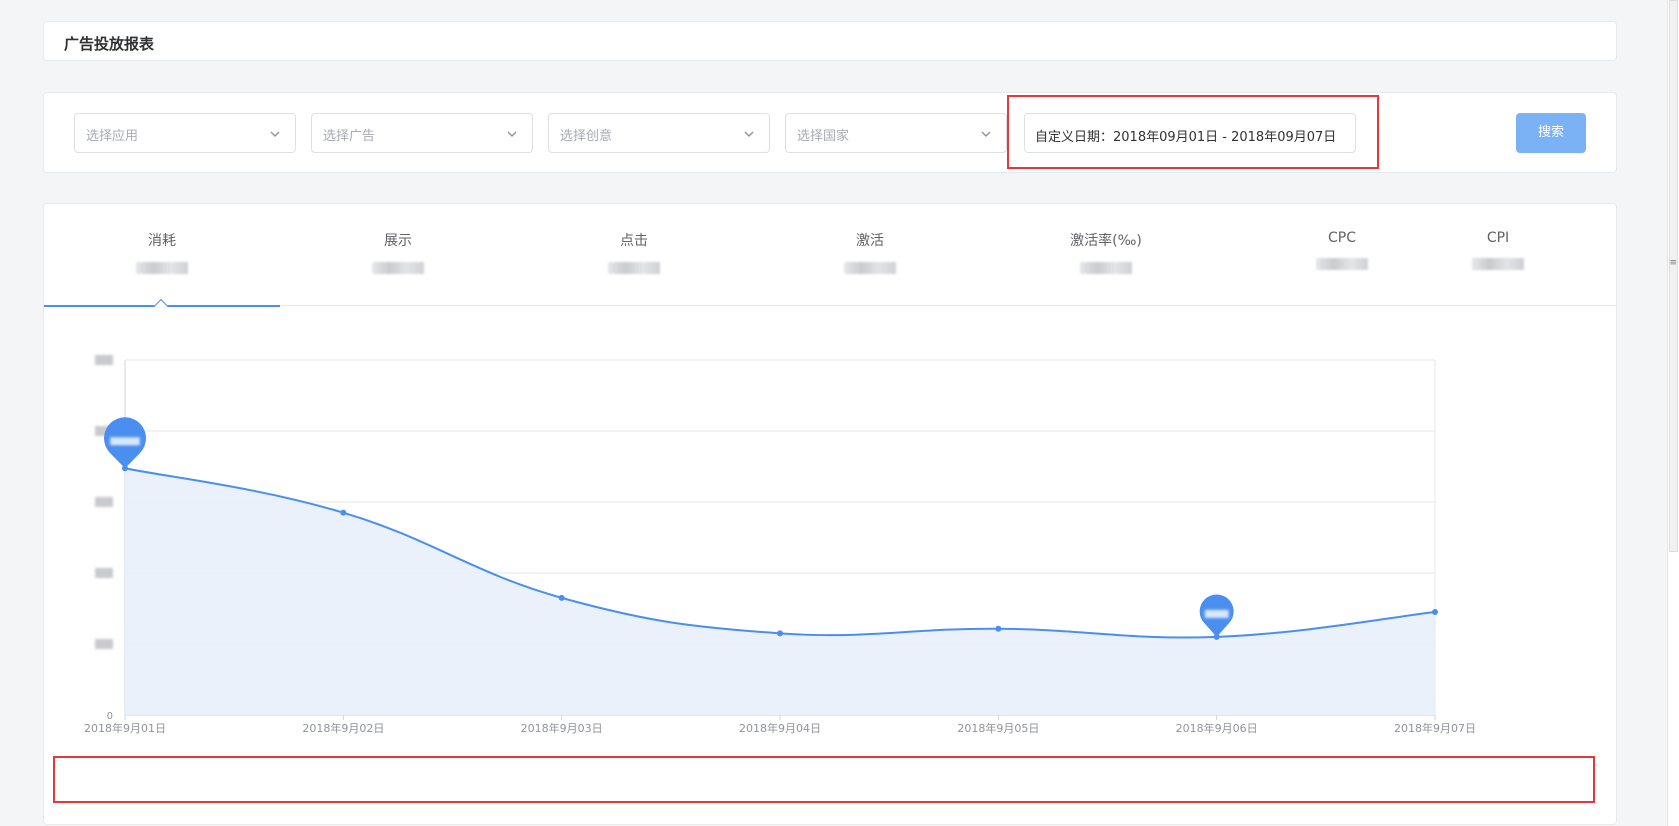 This screenshot has height=826, width=1679. Describe the element at coordinates (104, 538) in the screenshot. I see `y-axis-labels: 0` at that location.